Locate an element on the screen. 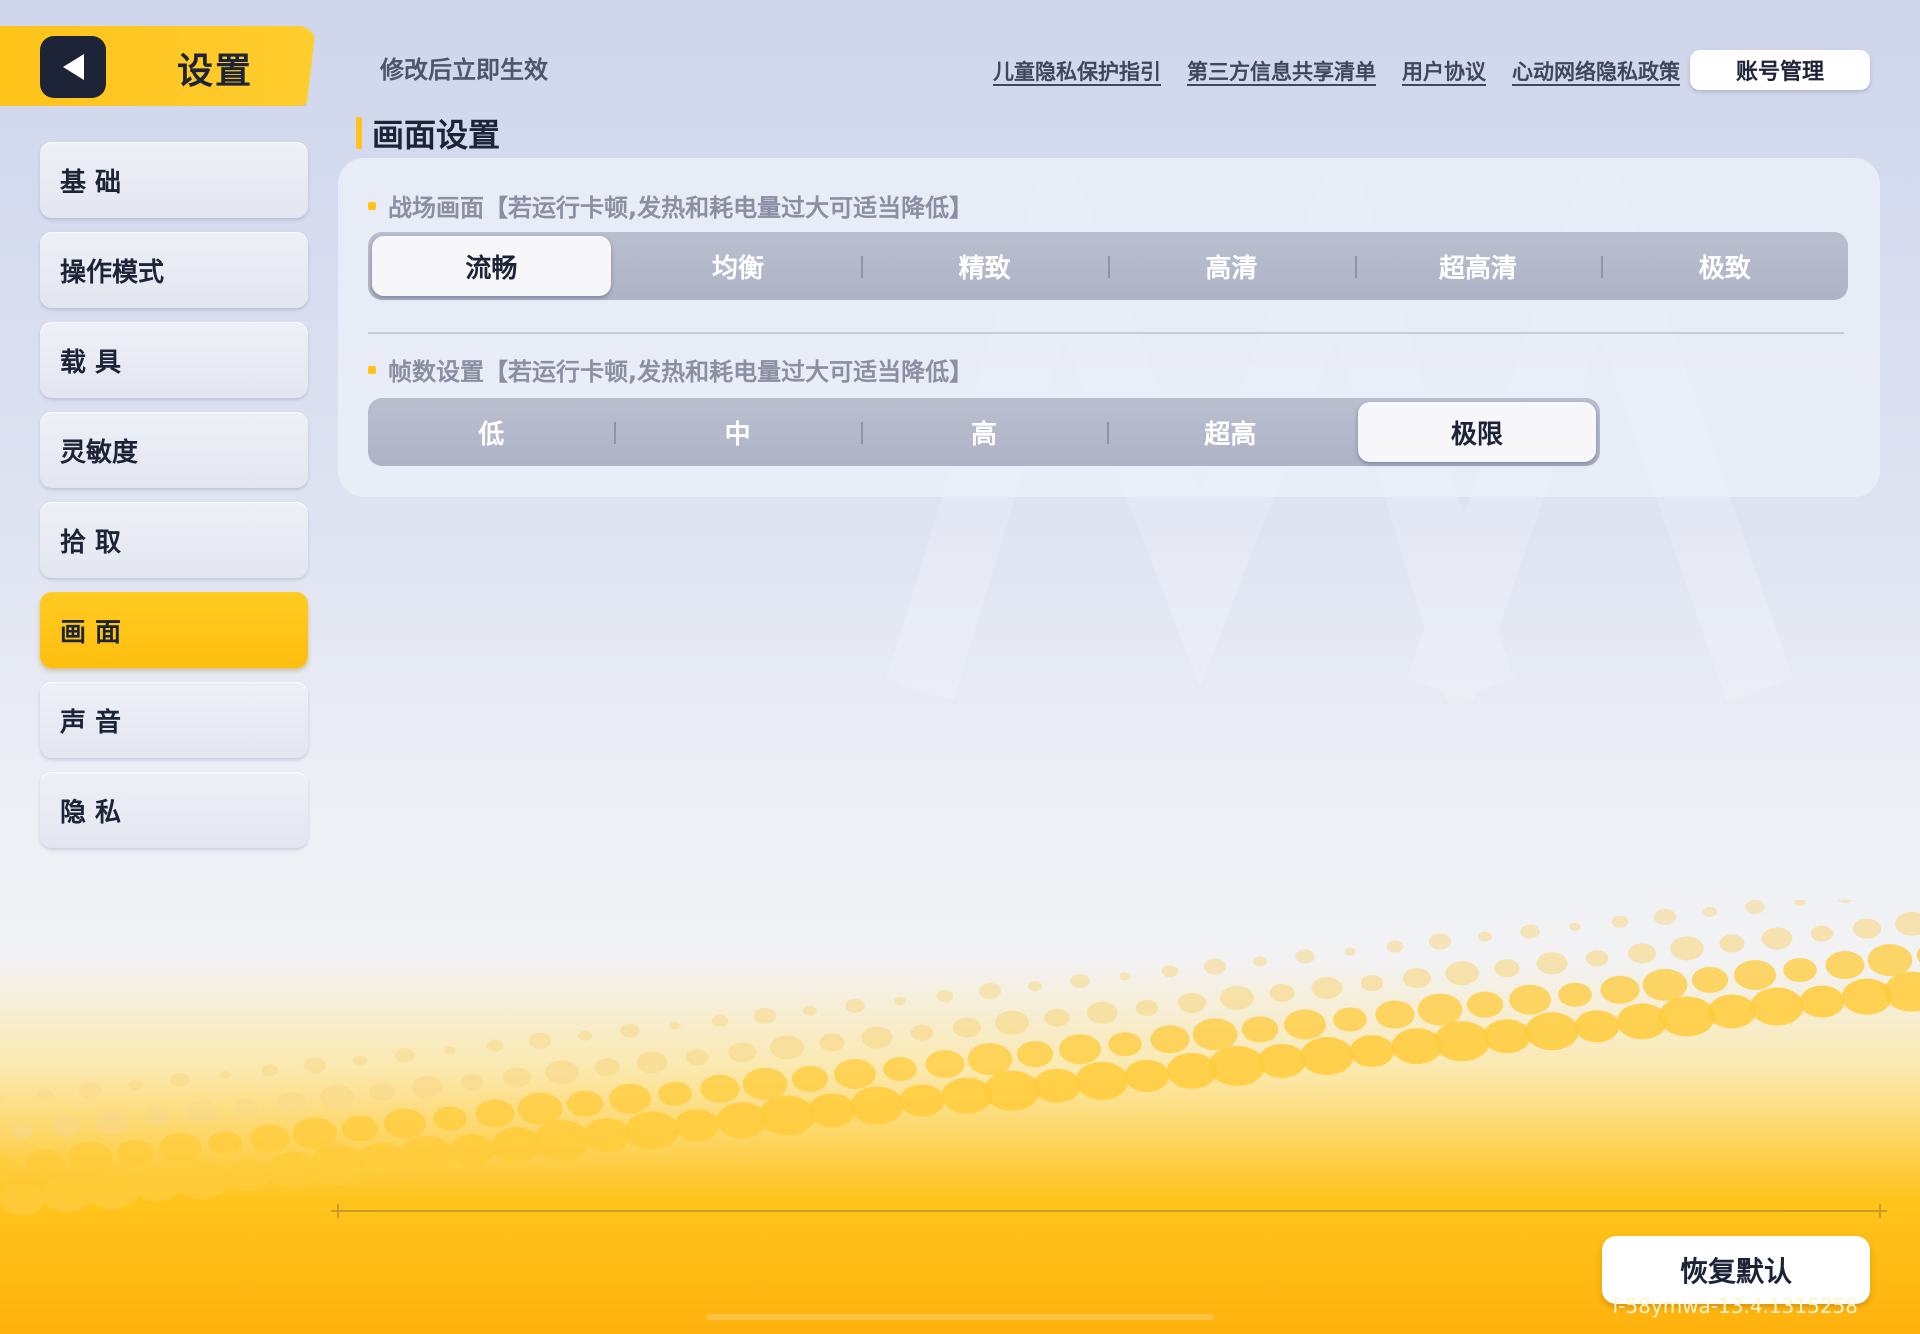 The image size is (1920, 1334). link-third-party-sharing: 第三方信息共享清单 is located at coordinates (1281, 71).